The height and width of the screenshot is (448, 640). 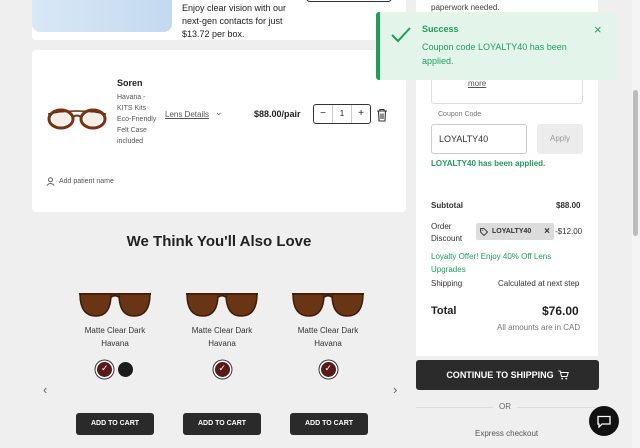 What do you see at coordinates (323, 114) in the screenshot?
I see `decrement-button: −` at bounding box center [323, 114].